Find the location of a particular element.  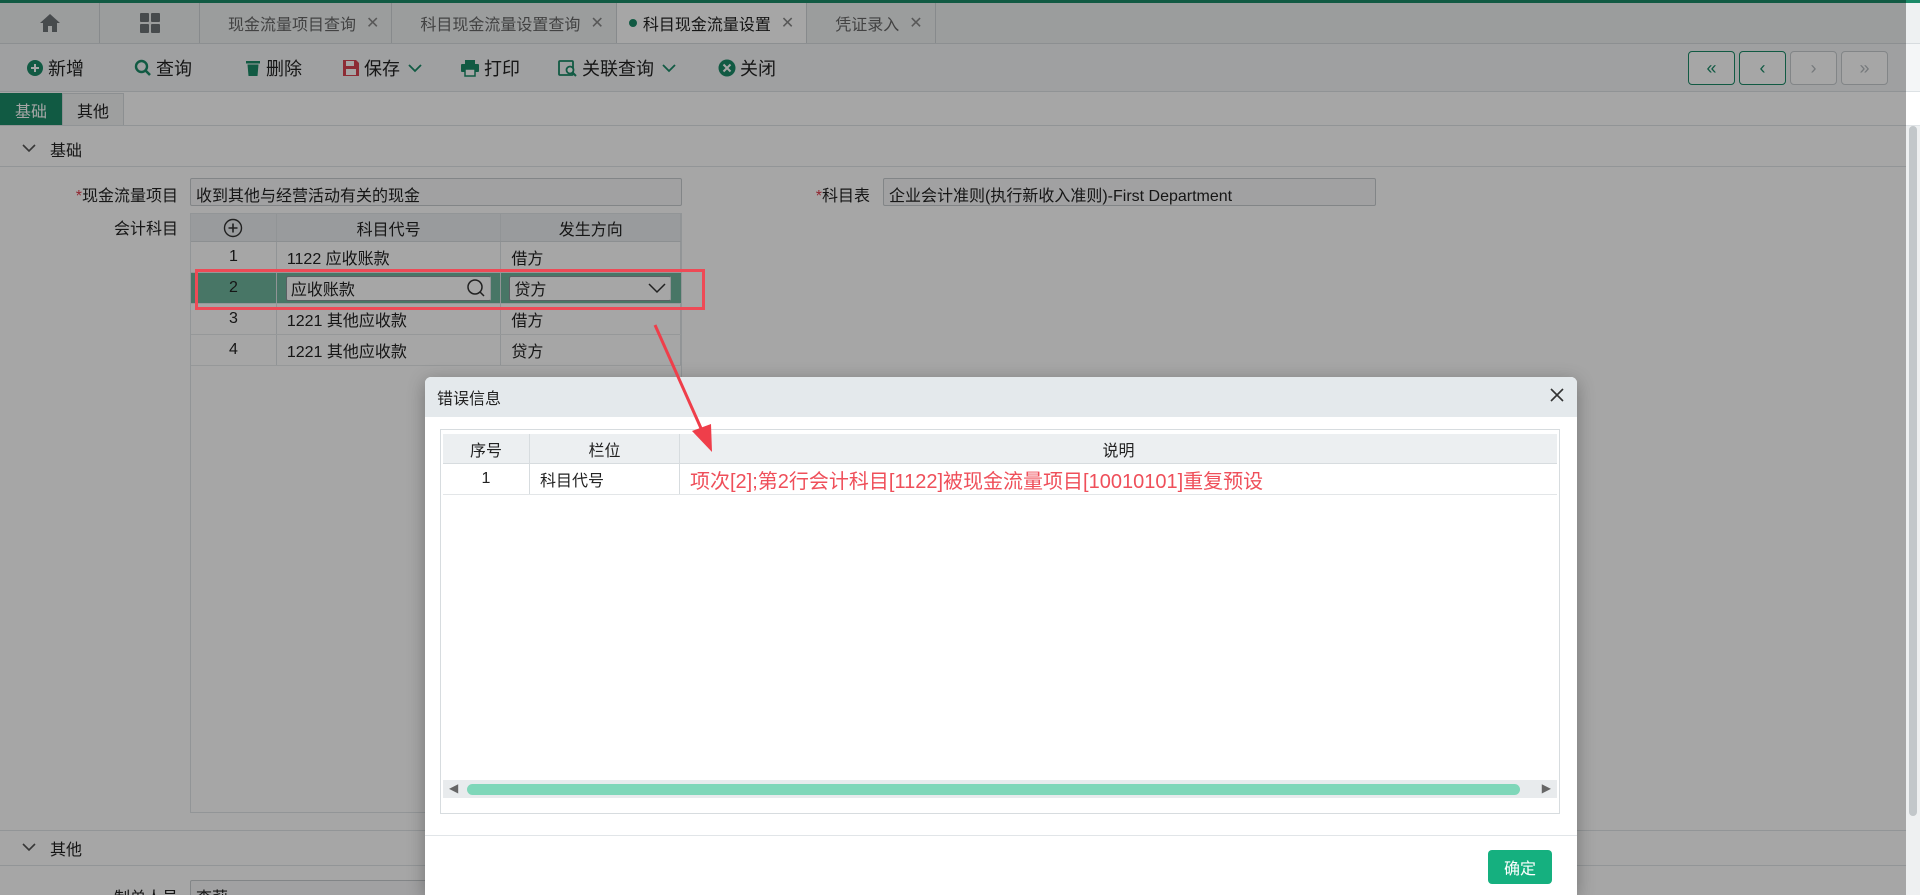

error-field: 科目代号 is located at coordinates (605, 479).